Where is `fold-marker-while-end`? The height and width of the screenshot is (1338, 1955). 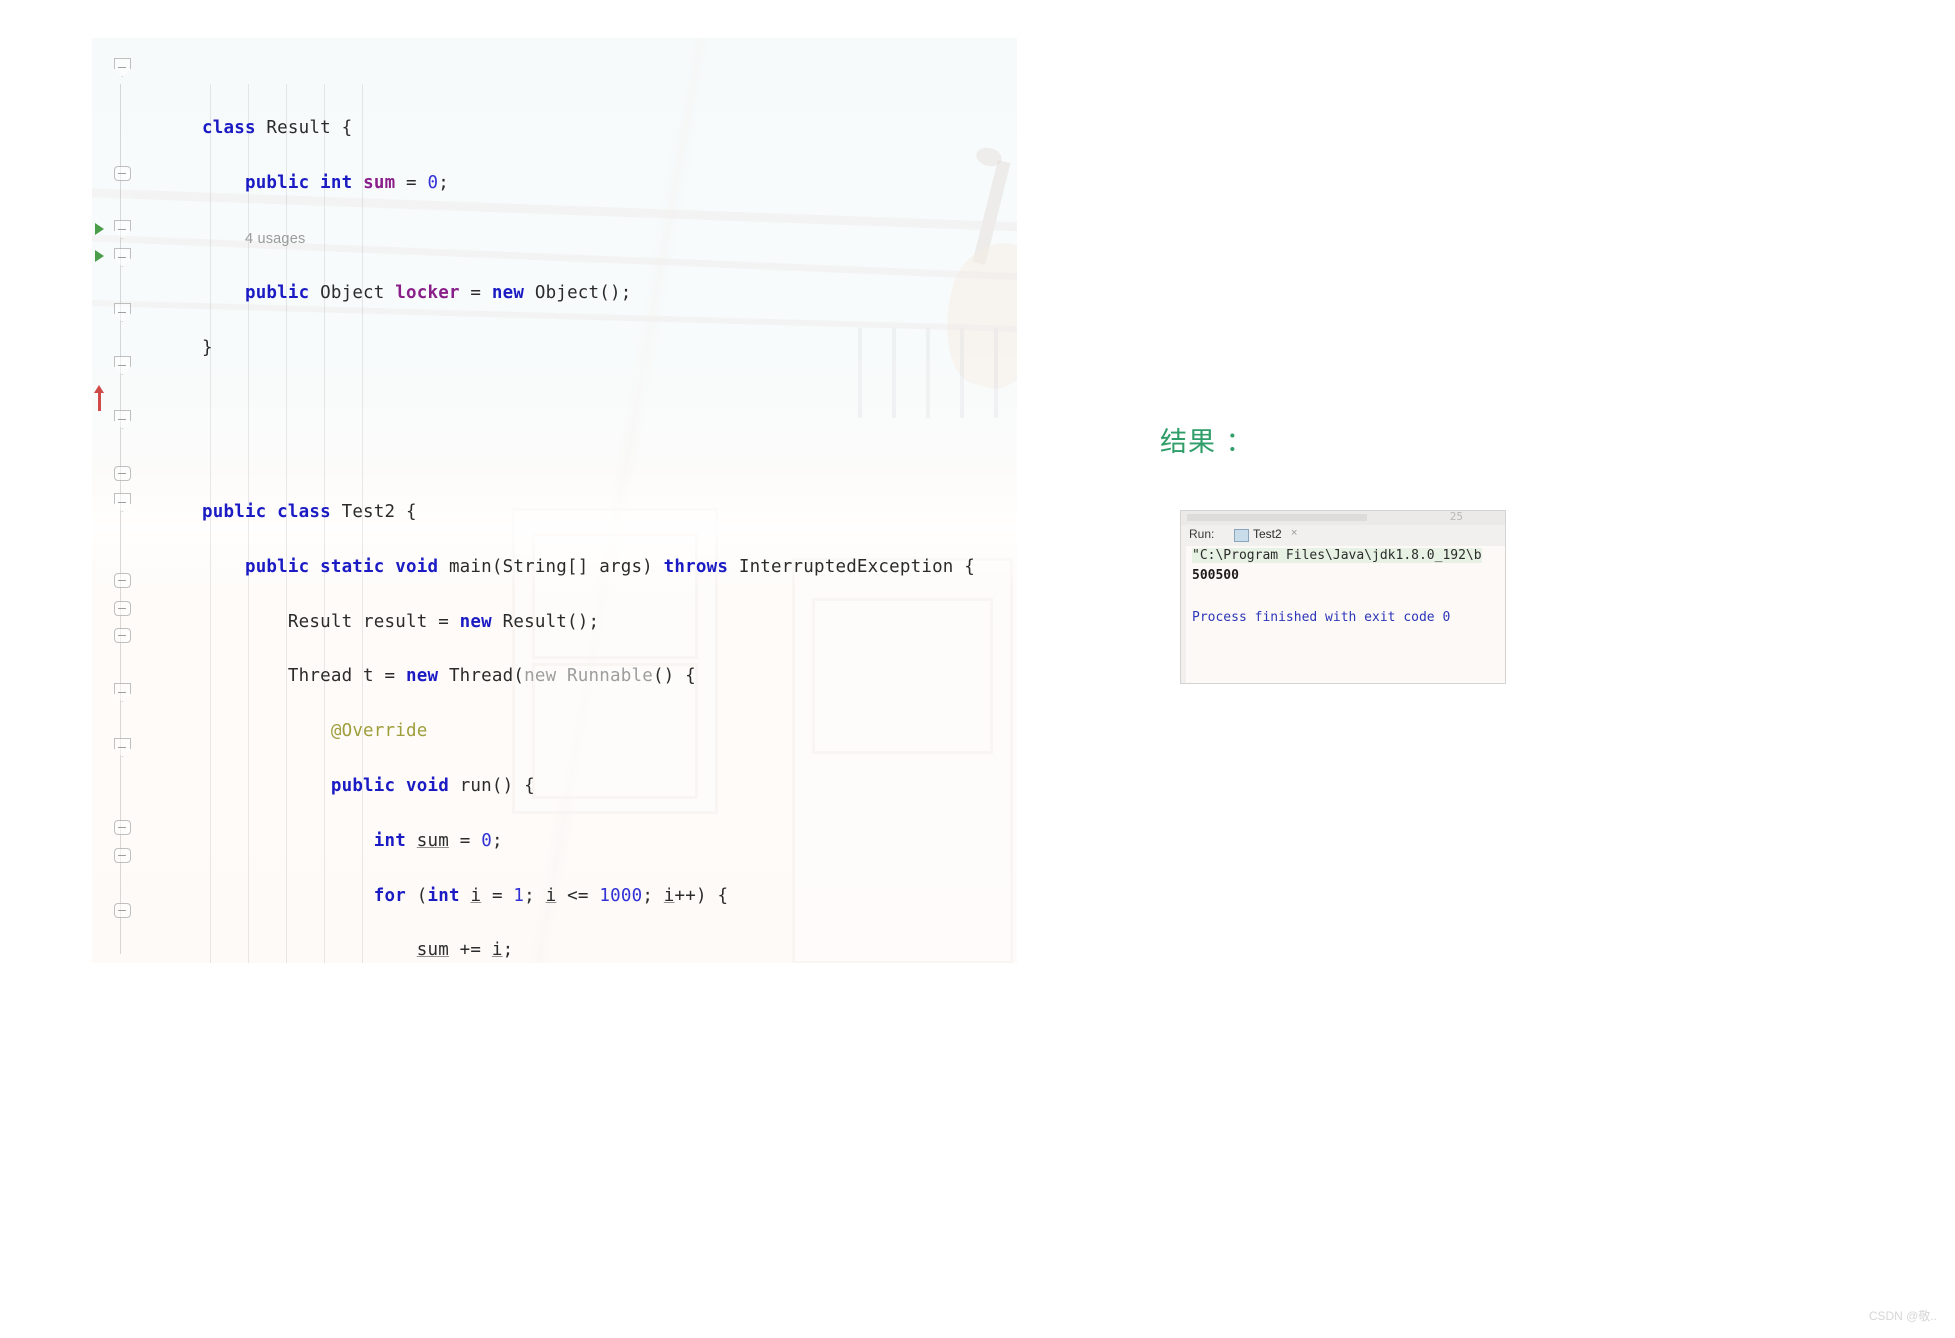 fold-marker-while-end is located at coordinates (122, 827).